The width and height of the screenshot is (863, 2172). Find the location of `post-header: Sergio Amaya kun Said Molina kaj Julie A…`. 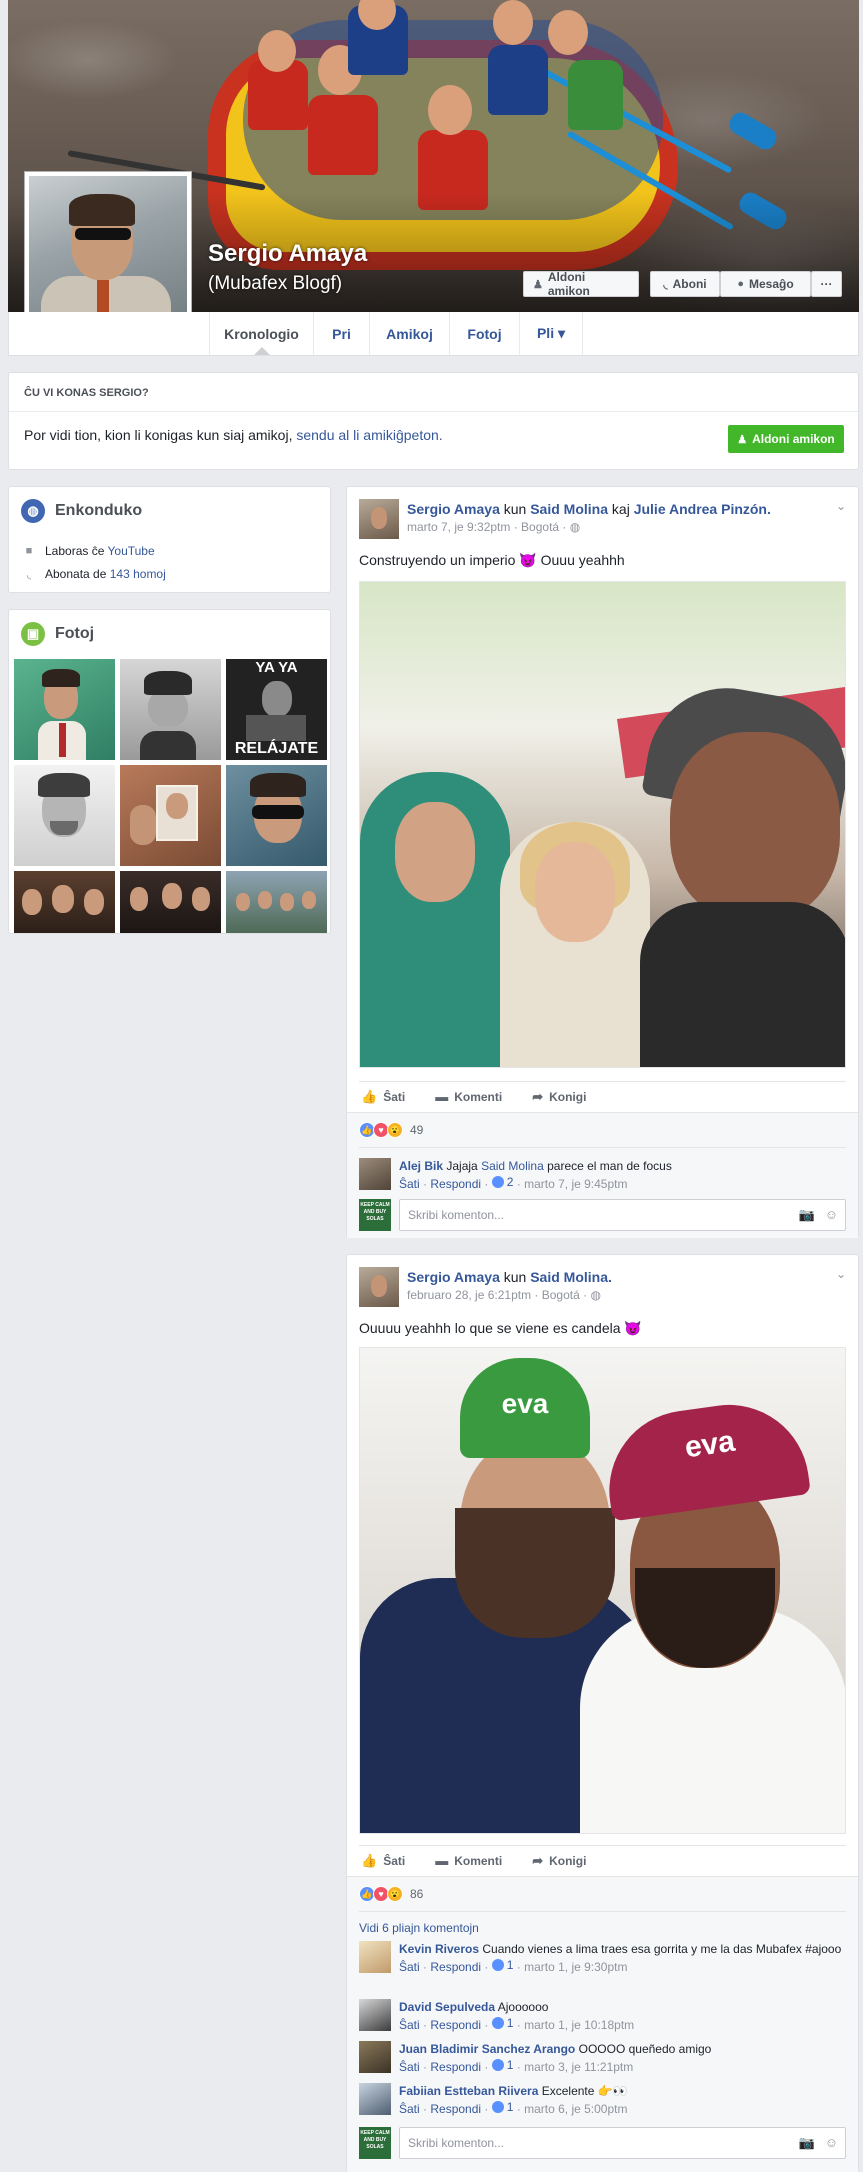

post-header: Sergio Amaya kun Said Molina kaj Julie A… is located at coordinates (589, 509).